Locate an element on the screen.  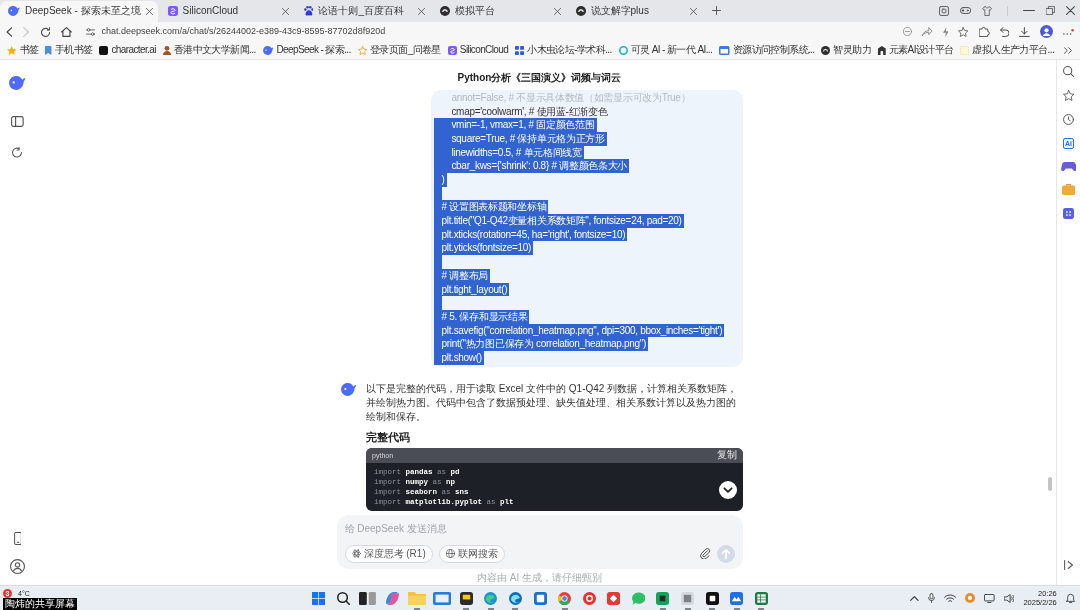
restore-icon is located at coordinates (1050, 11).